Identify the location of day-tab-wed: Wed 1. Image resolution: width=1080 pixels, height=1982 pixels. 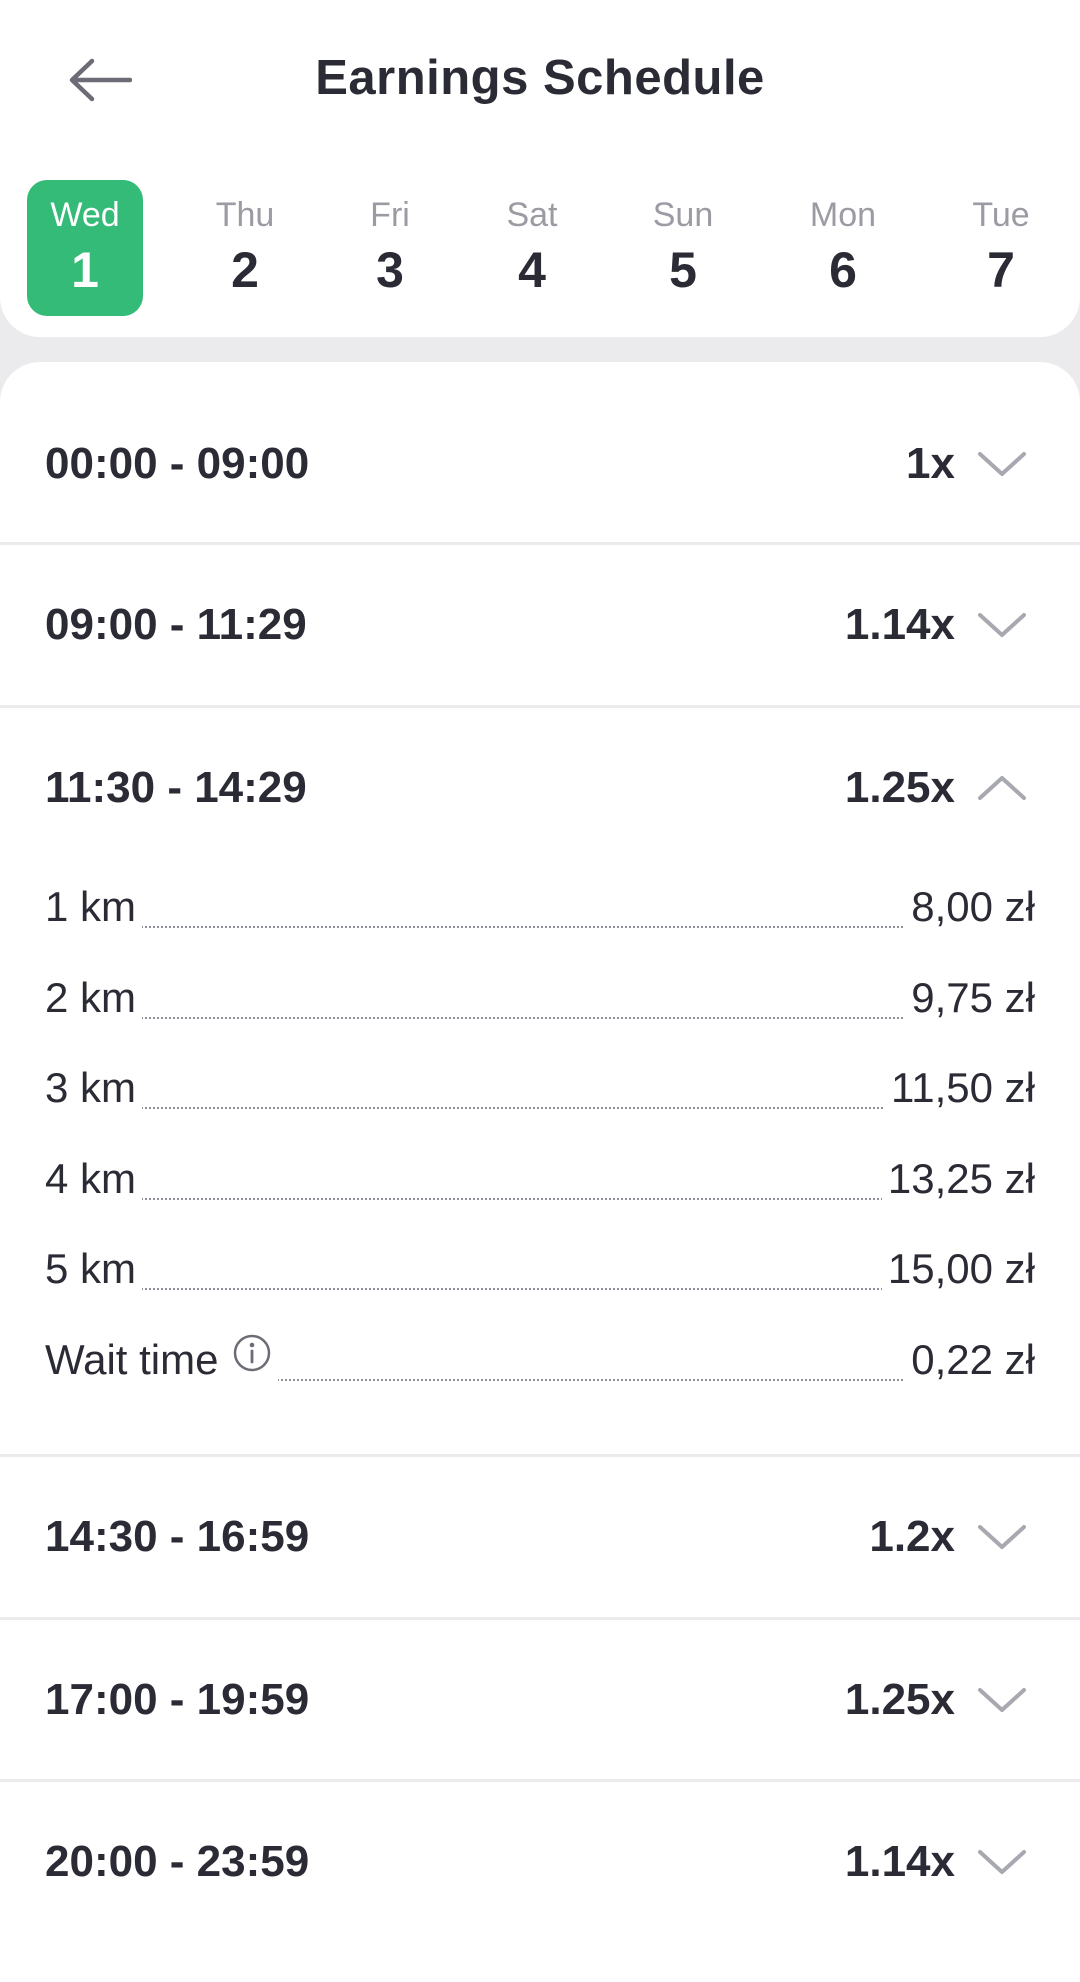
(85, 248).